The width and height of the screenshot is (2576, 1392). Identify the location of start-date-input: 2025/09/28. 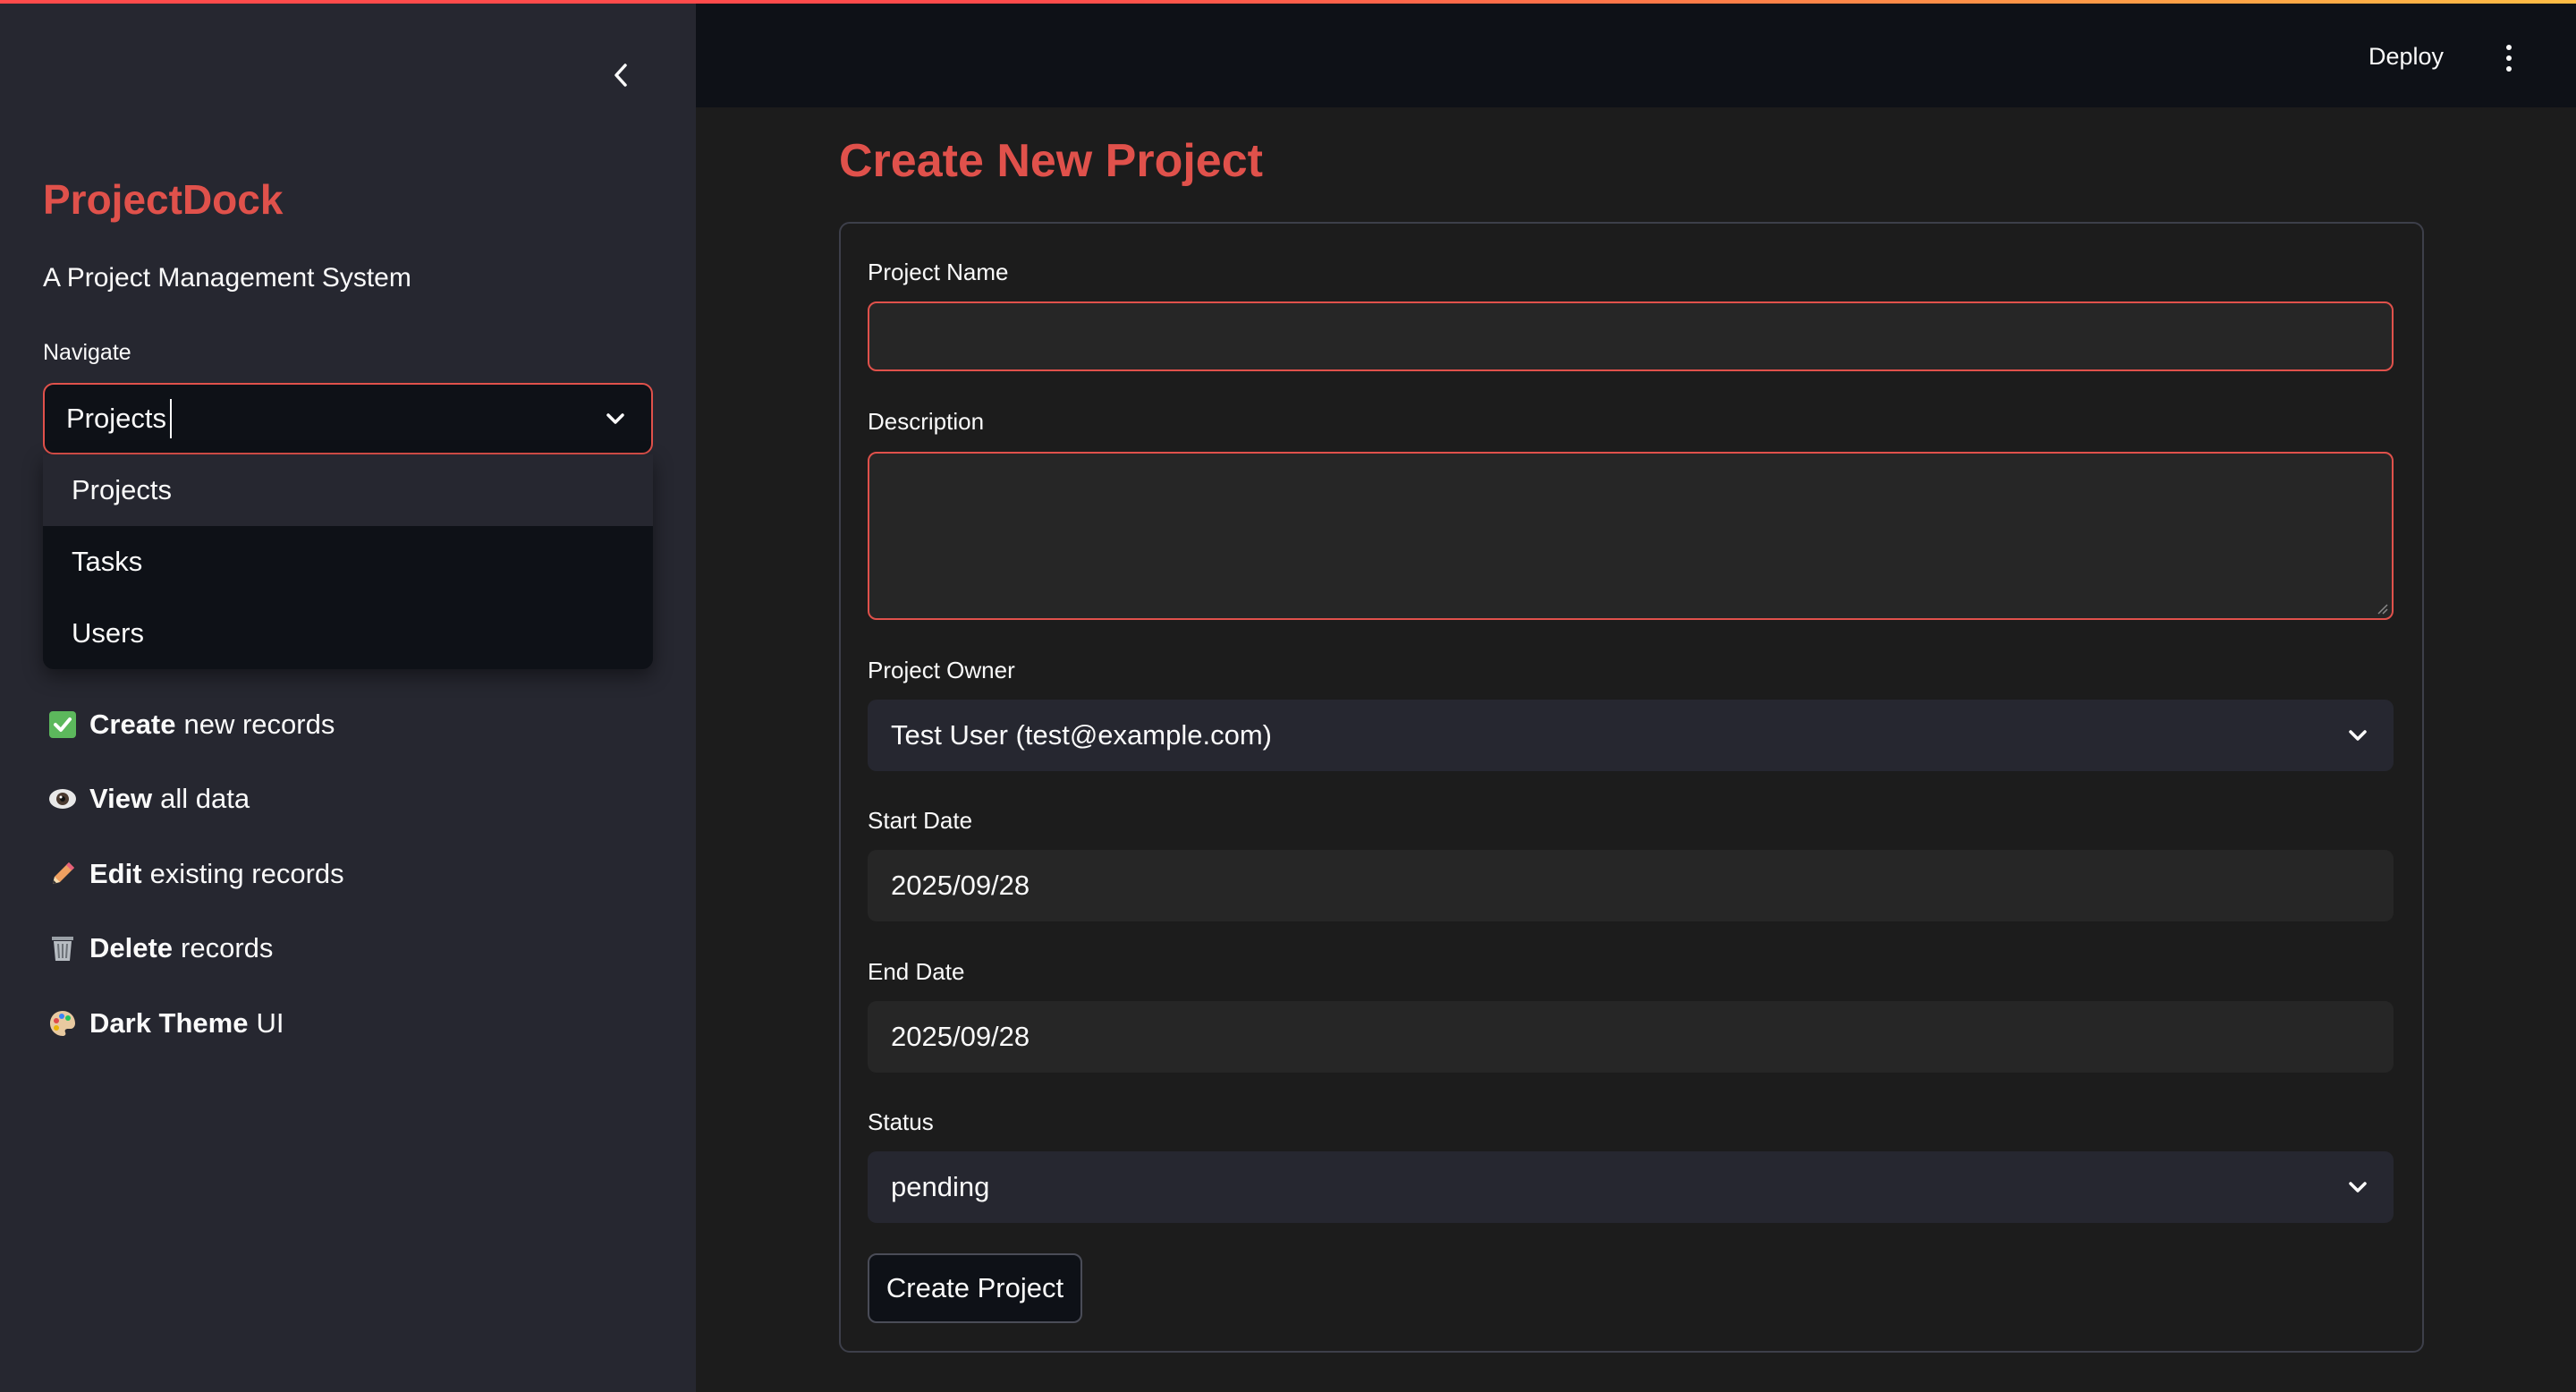
(1631, 885).